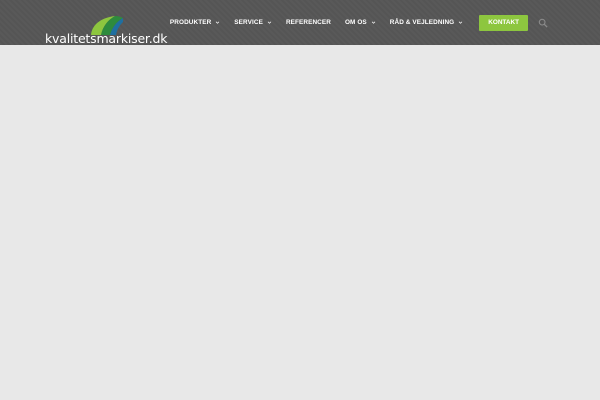 The width and height of the screenshot is (600, 400). What do you see at coordinates (248, 22) in the screenshot?
I see `nav-item-label: SERVICE` at bounding box center [248, 22].